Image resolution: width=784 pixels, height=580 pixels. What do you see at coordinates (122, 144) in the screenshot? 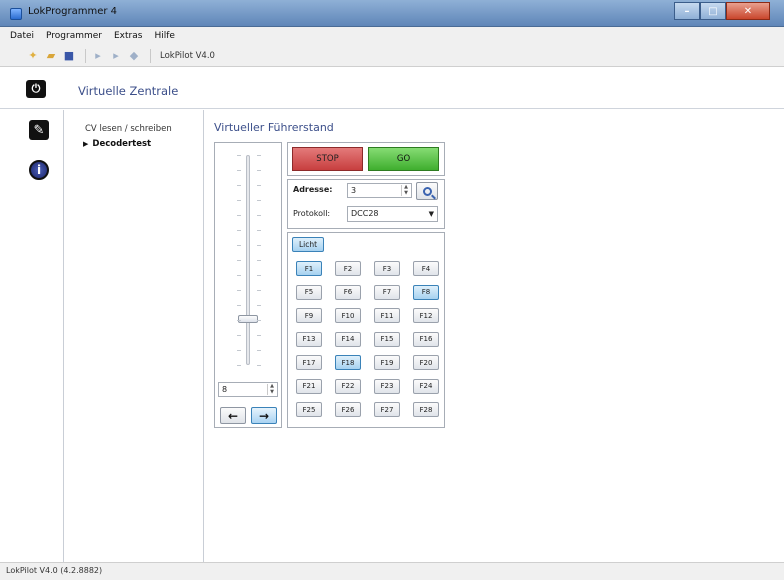
I see `nav-item-label: Decodertest` at bounding box center [122, 144].